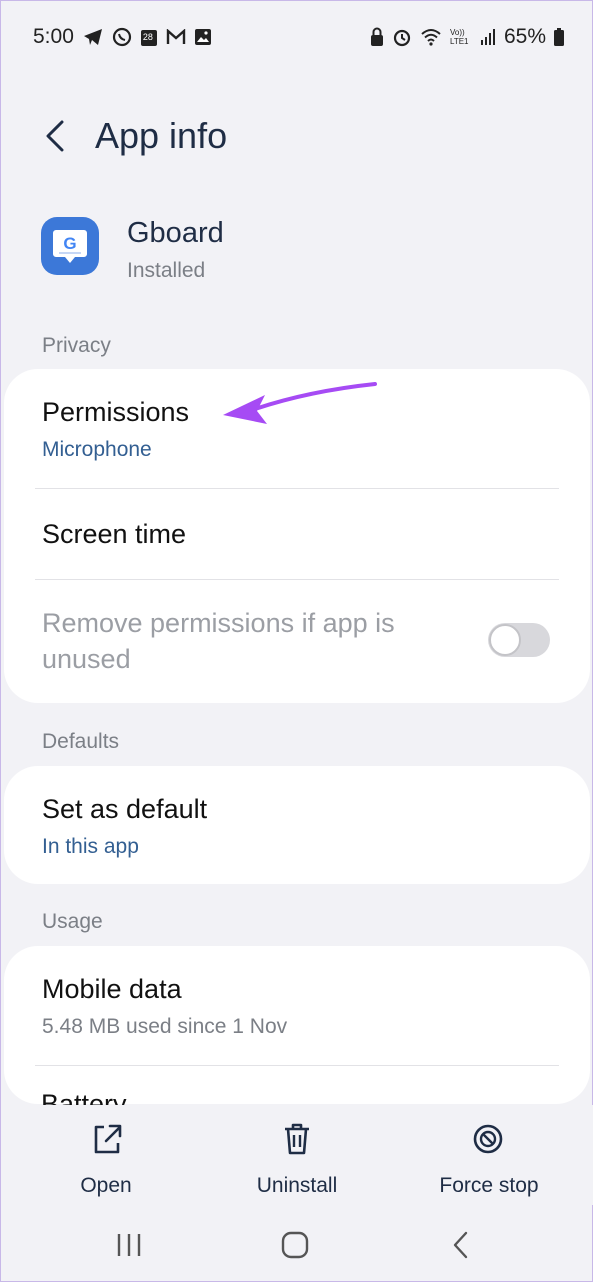 This screenshot has height=1282, width=593. What do you see at coordinates (176, 37) in the screenshot?
I see `gmail-icon` at bounding box center [176, 37].